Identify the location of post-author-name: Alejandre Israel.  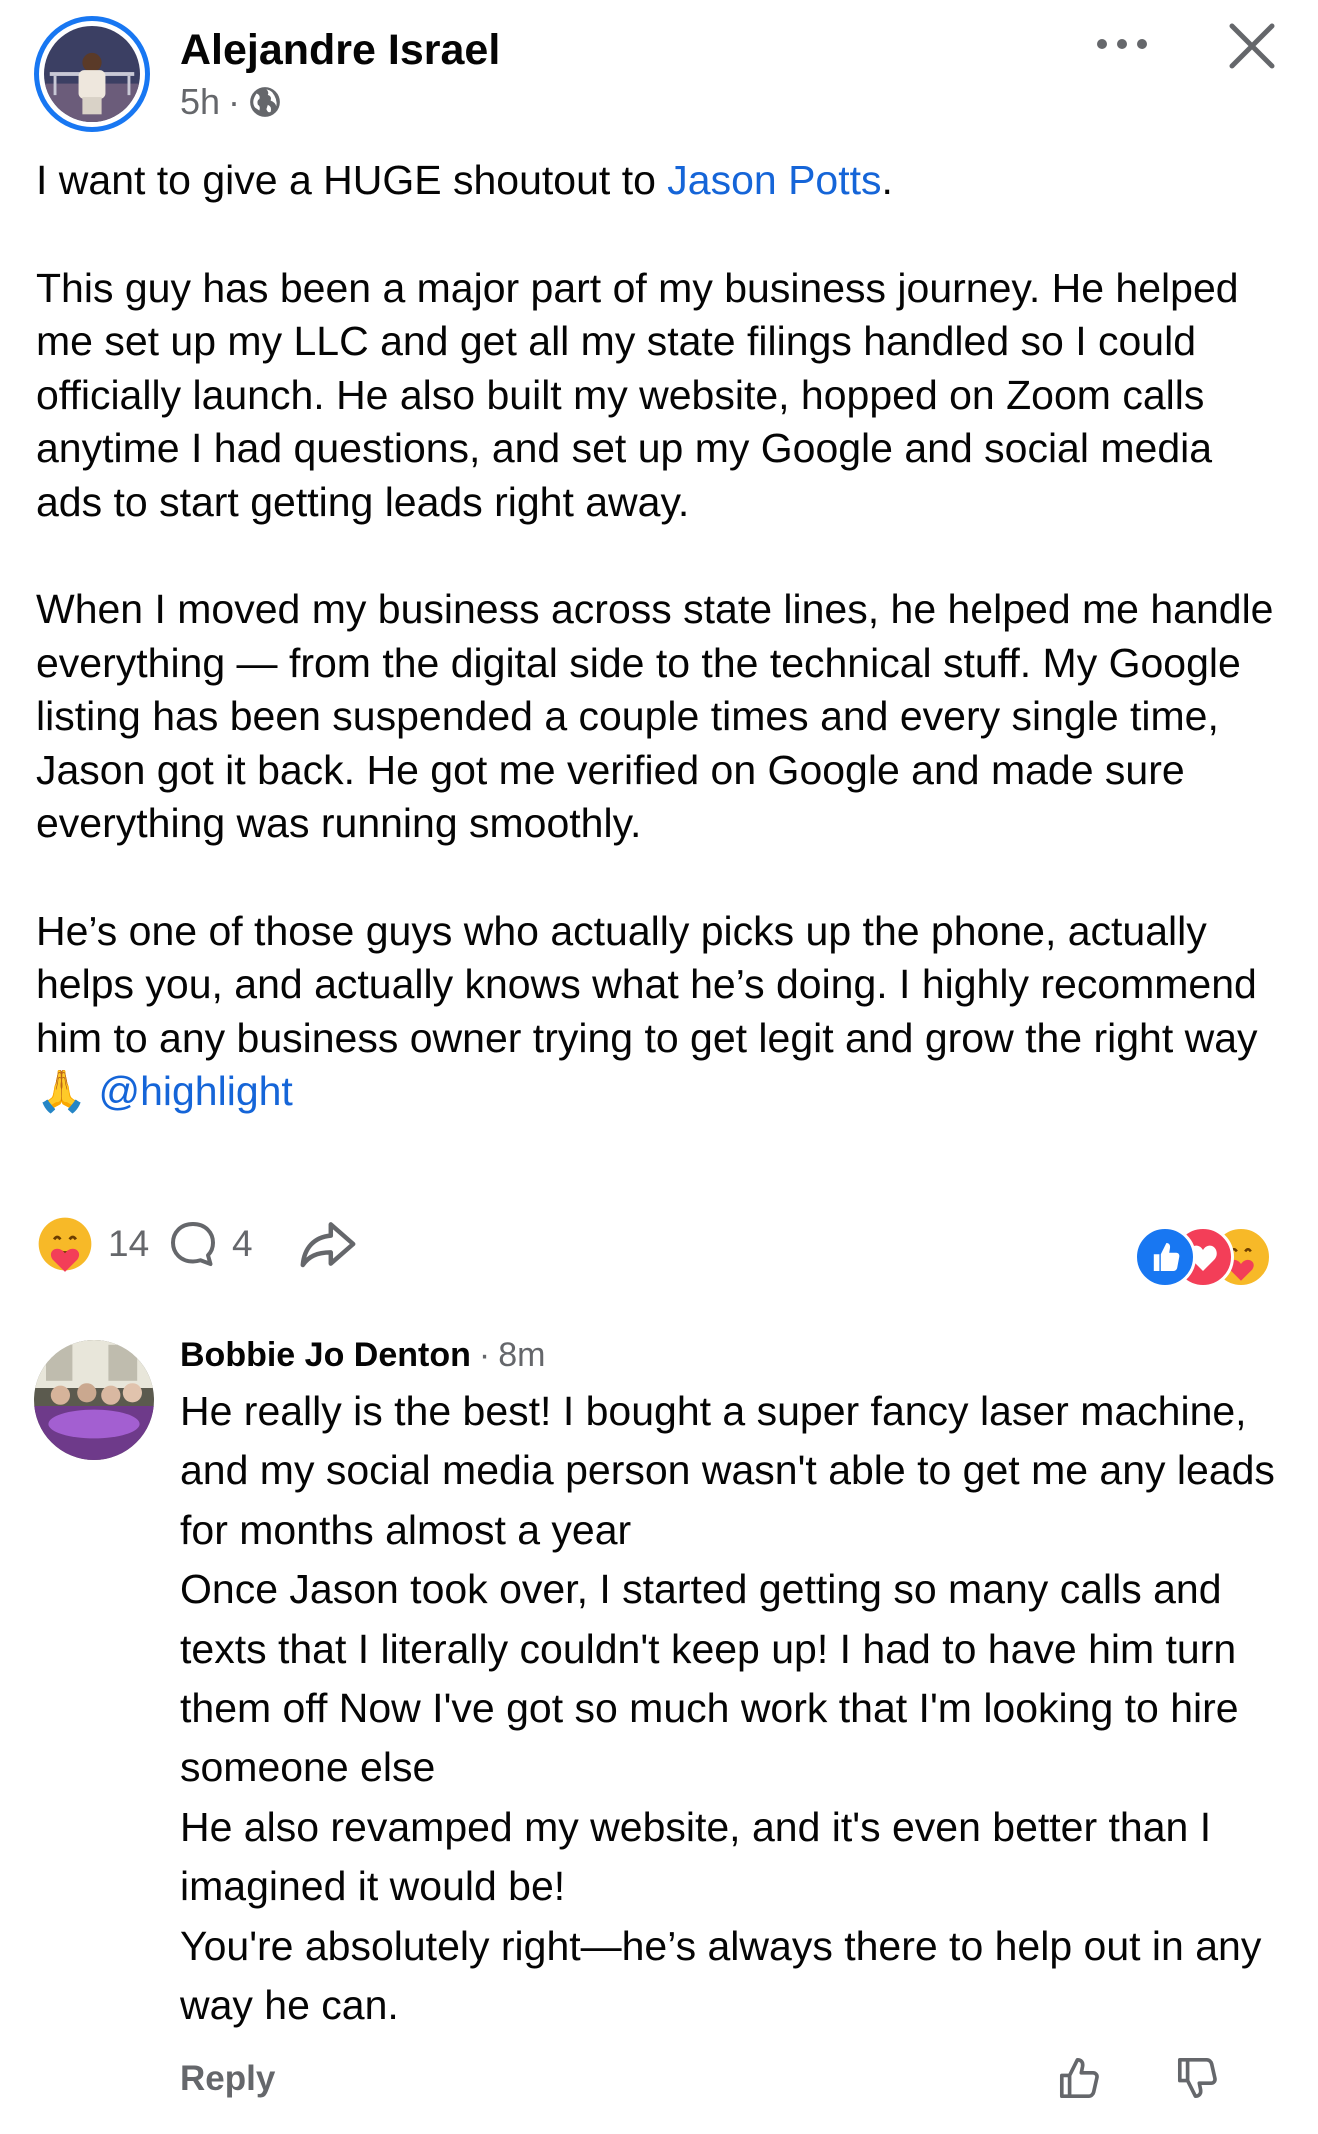
(340, 50).